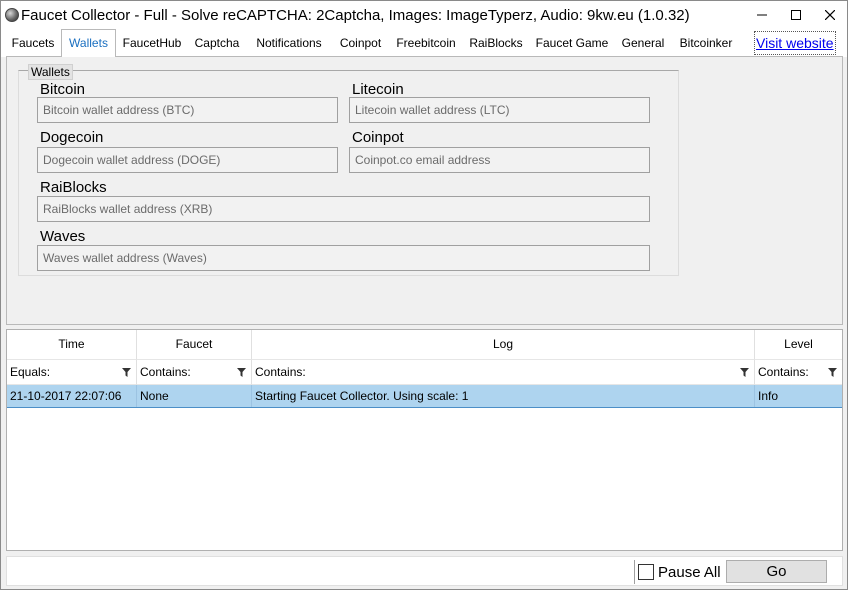 The image size is (848, 590). I want to click on visit-website-link: Visit website, so click(795, 43).